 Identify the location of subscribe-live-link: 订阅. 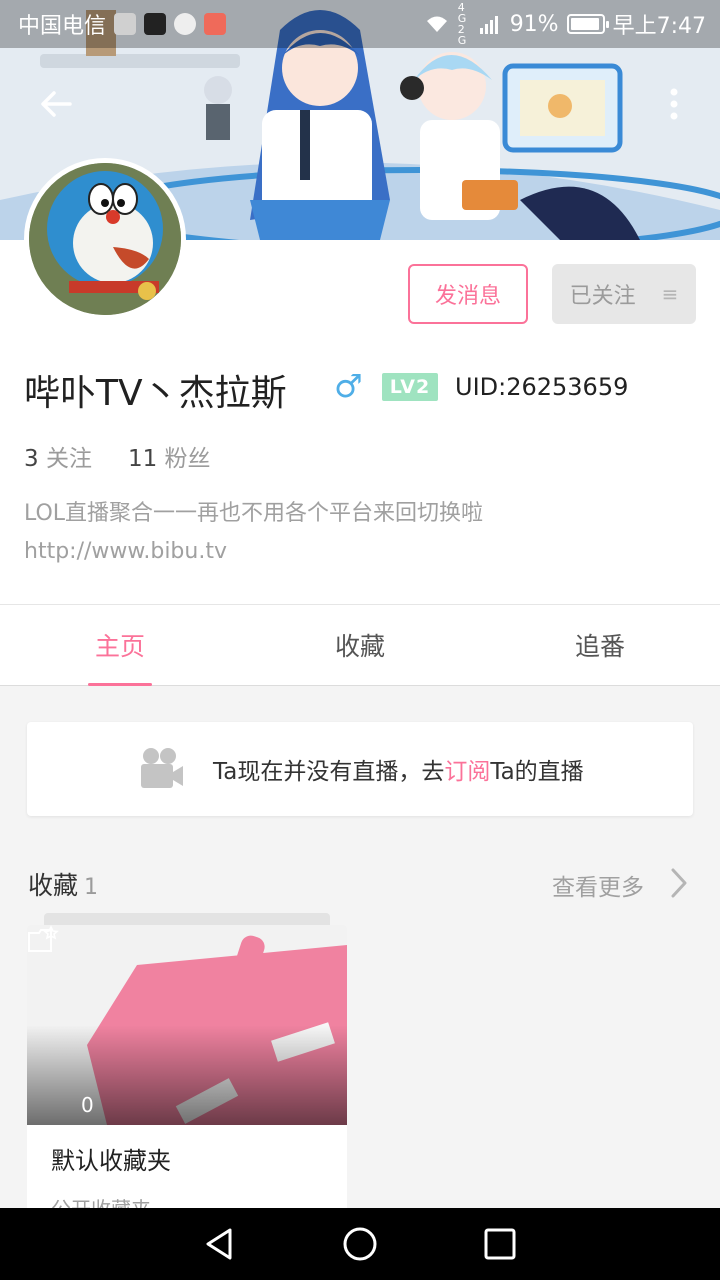
(467, 772).